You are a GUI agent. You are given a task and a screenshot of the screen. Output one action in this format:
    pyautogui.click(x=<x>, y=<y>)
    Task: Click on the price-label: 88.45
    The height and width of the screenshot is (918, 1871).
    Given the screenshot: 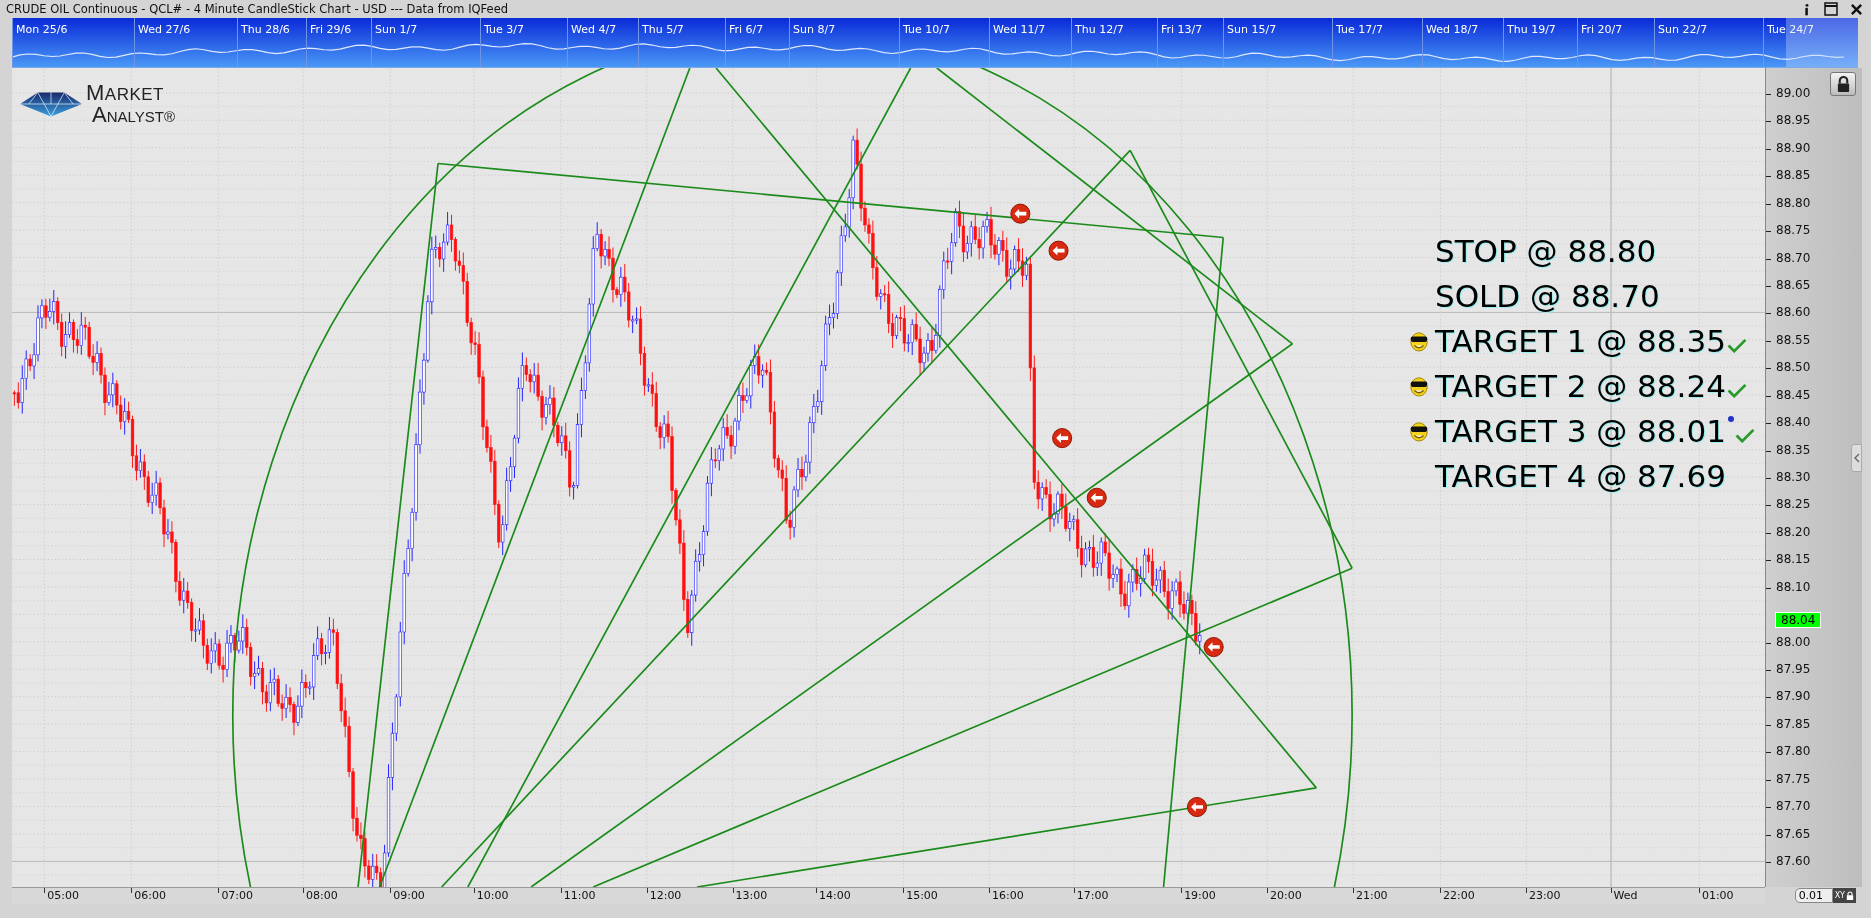 What is the action you would take?
    pyautogui.click(x=1793, y=394)
    